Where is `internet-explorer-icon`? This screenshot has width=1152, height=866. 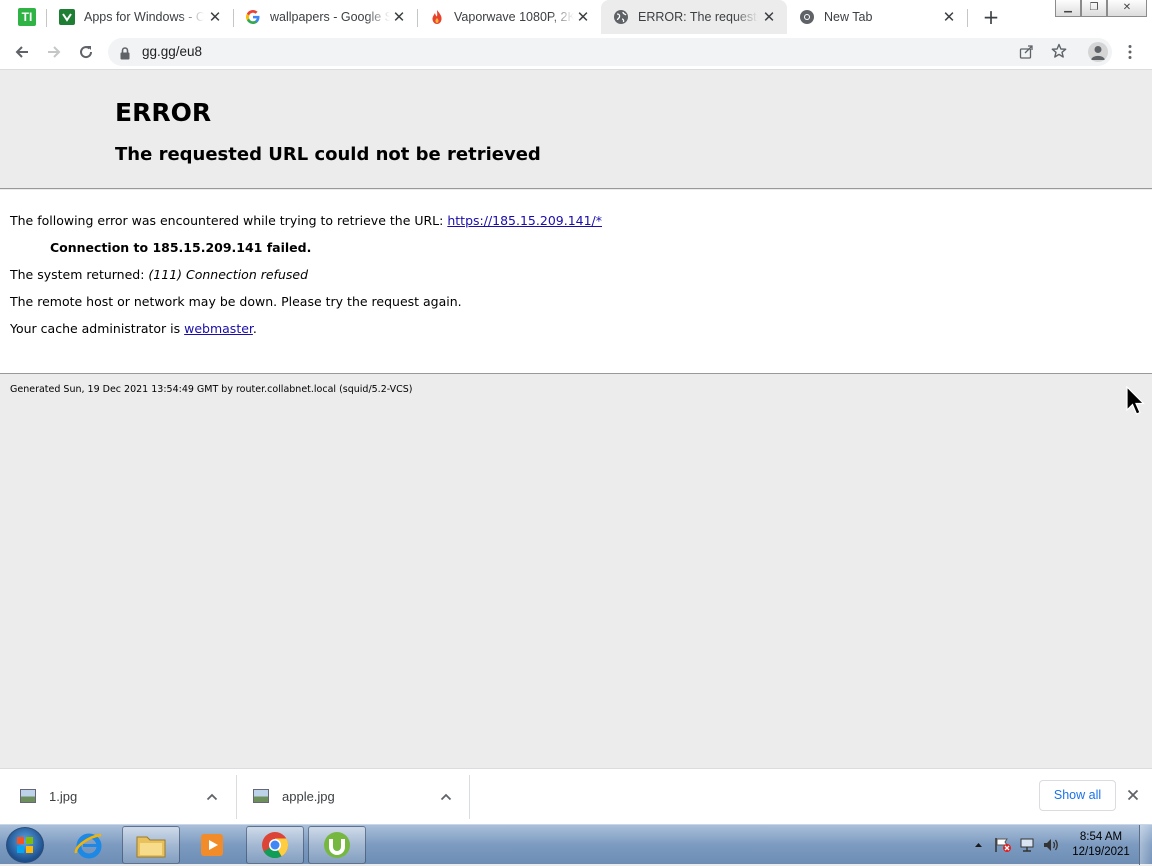
internet-explorer-icon is located at coordinates (88, 846).